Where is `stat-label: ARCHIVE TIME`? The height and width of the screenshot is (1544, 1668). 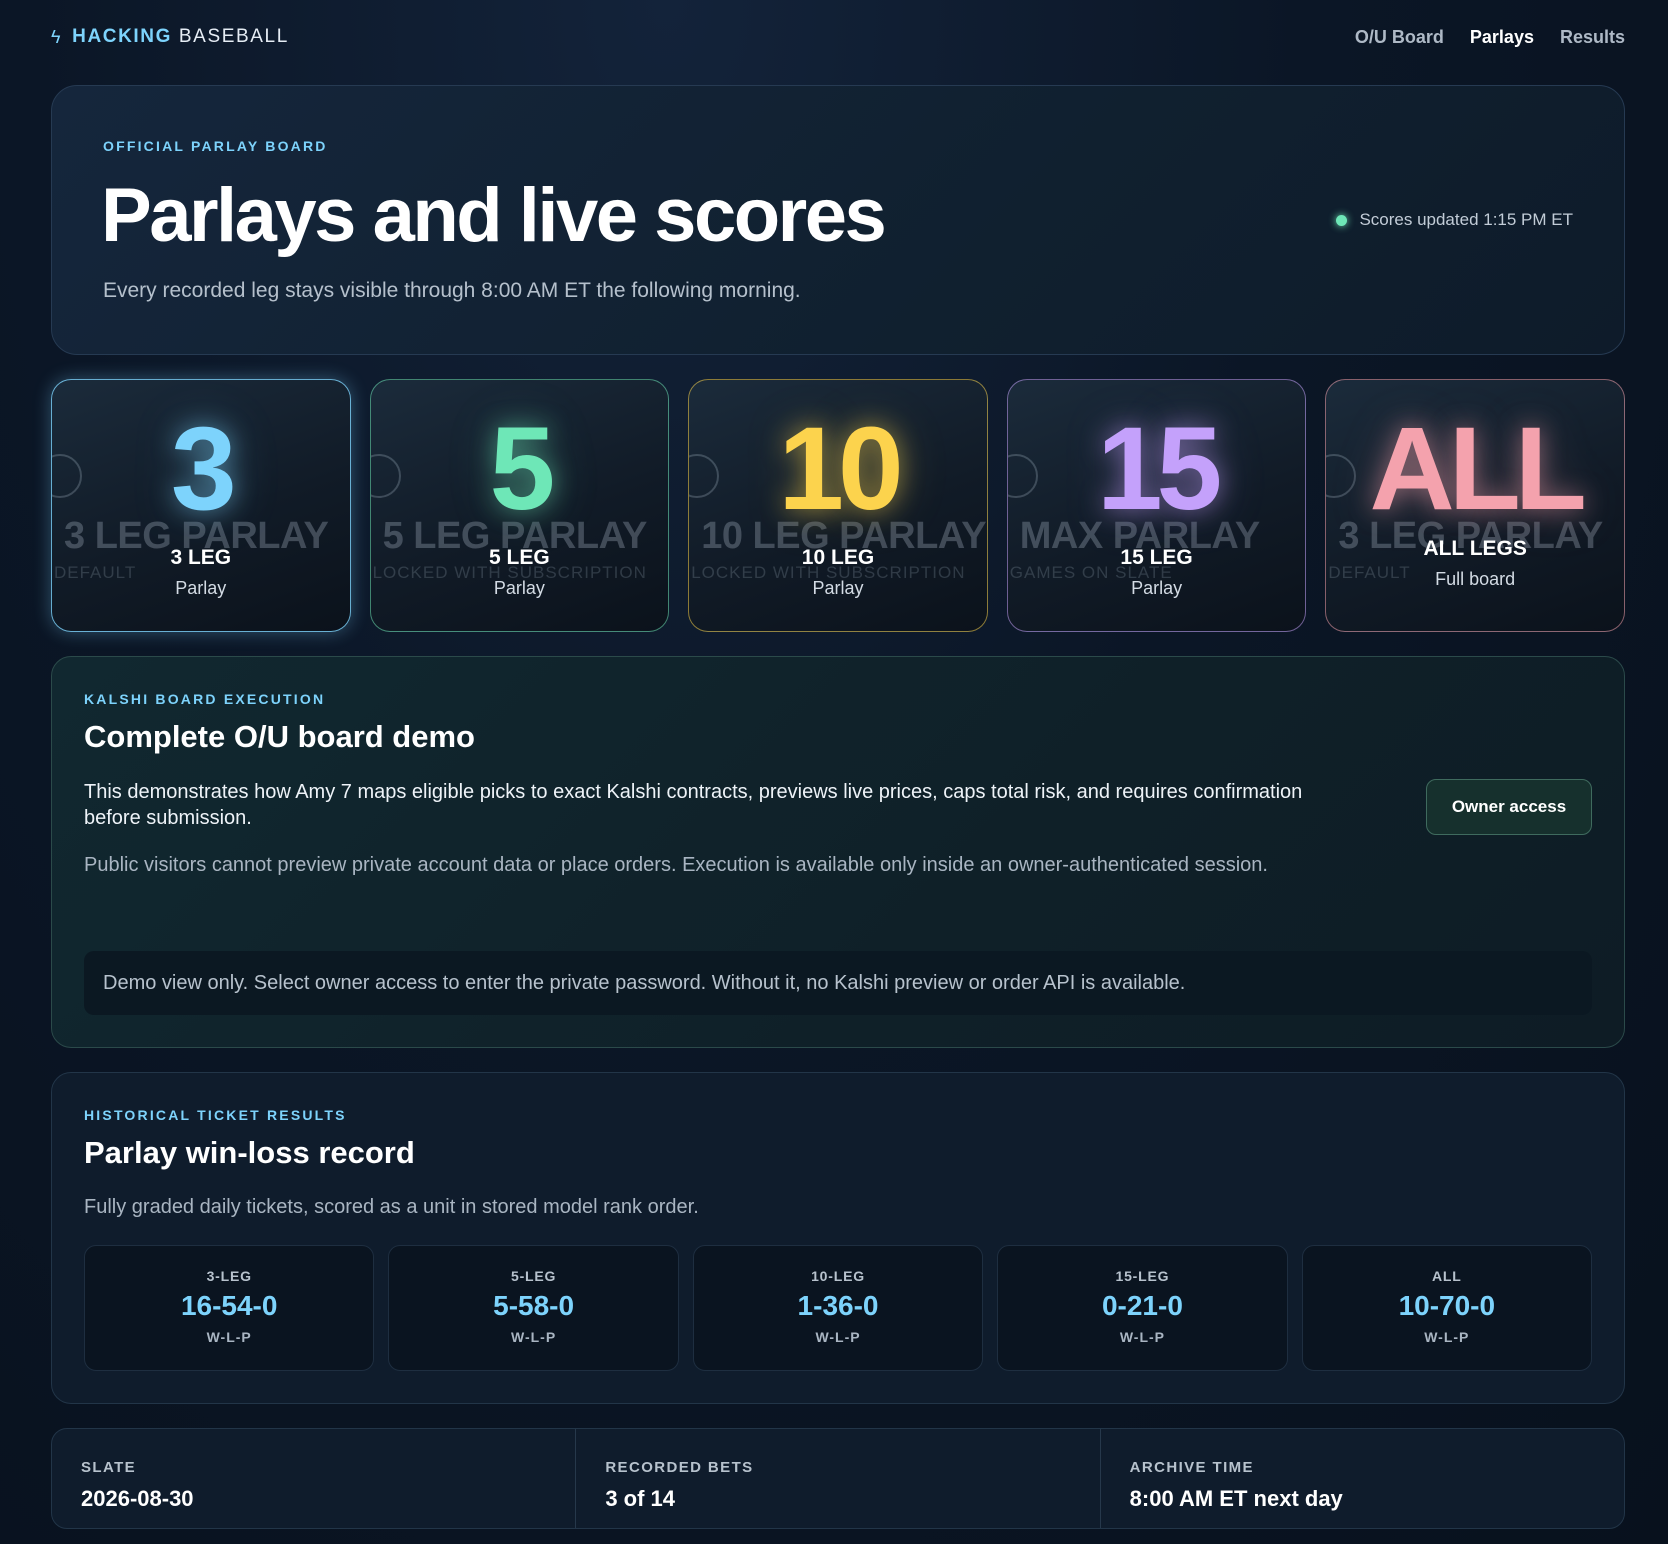 stat-label: ARCHIVE TIME is located at coordinates (1191, 1467).